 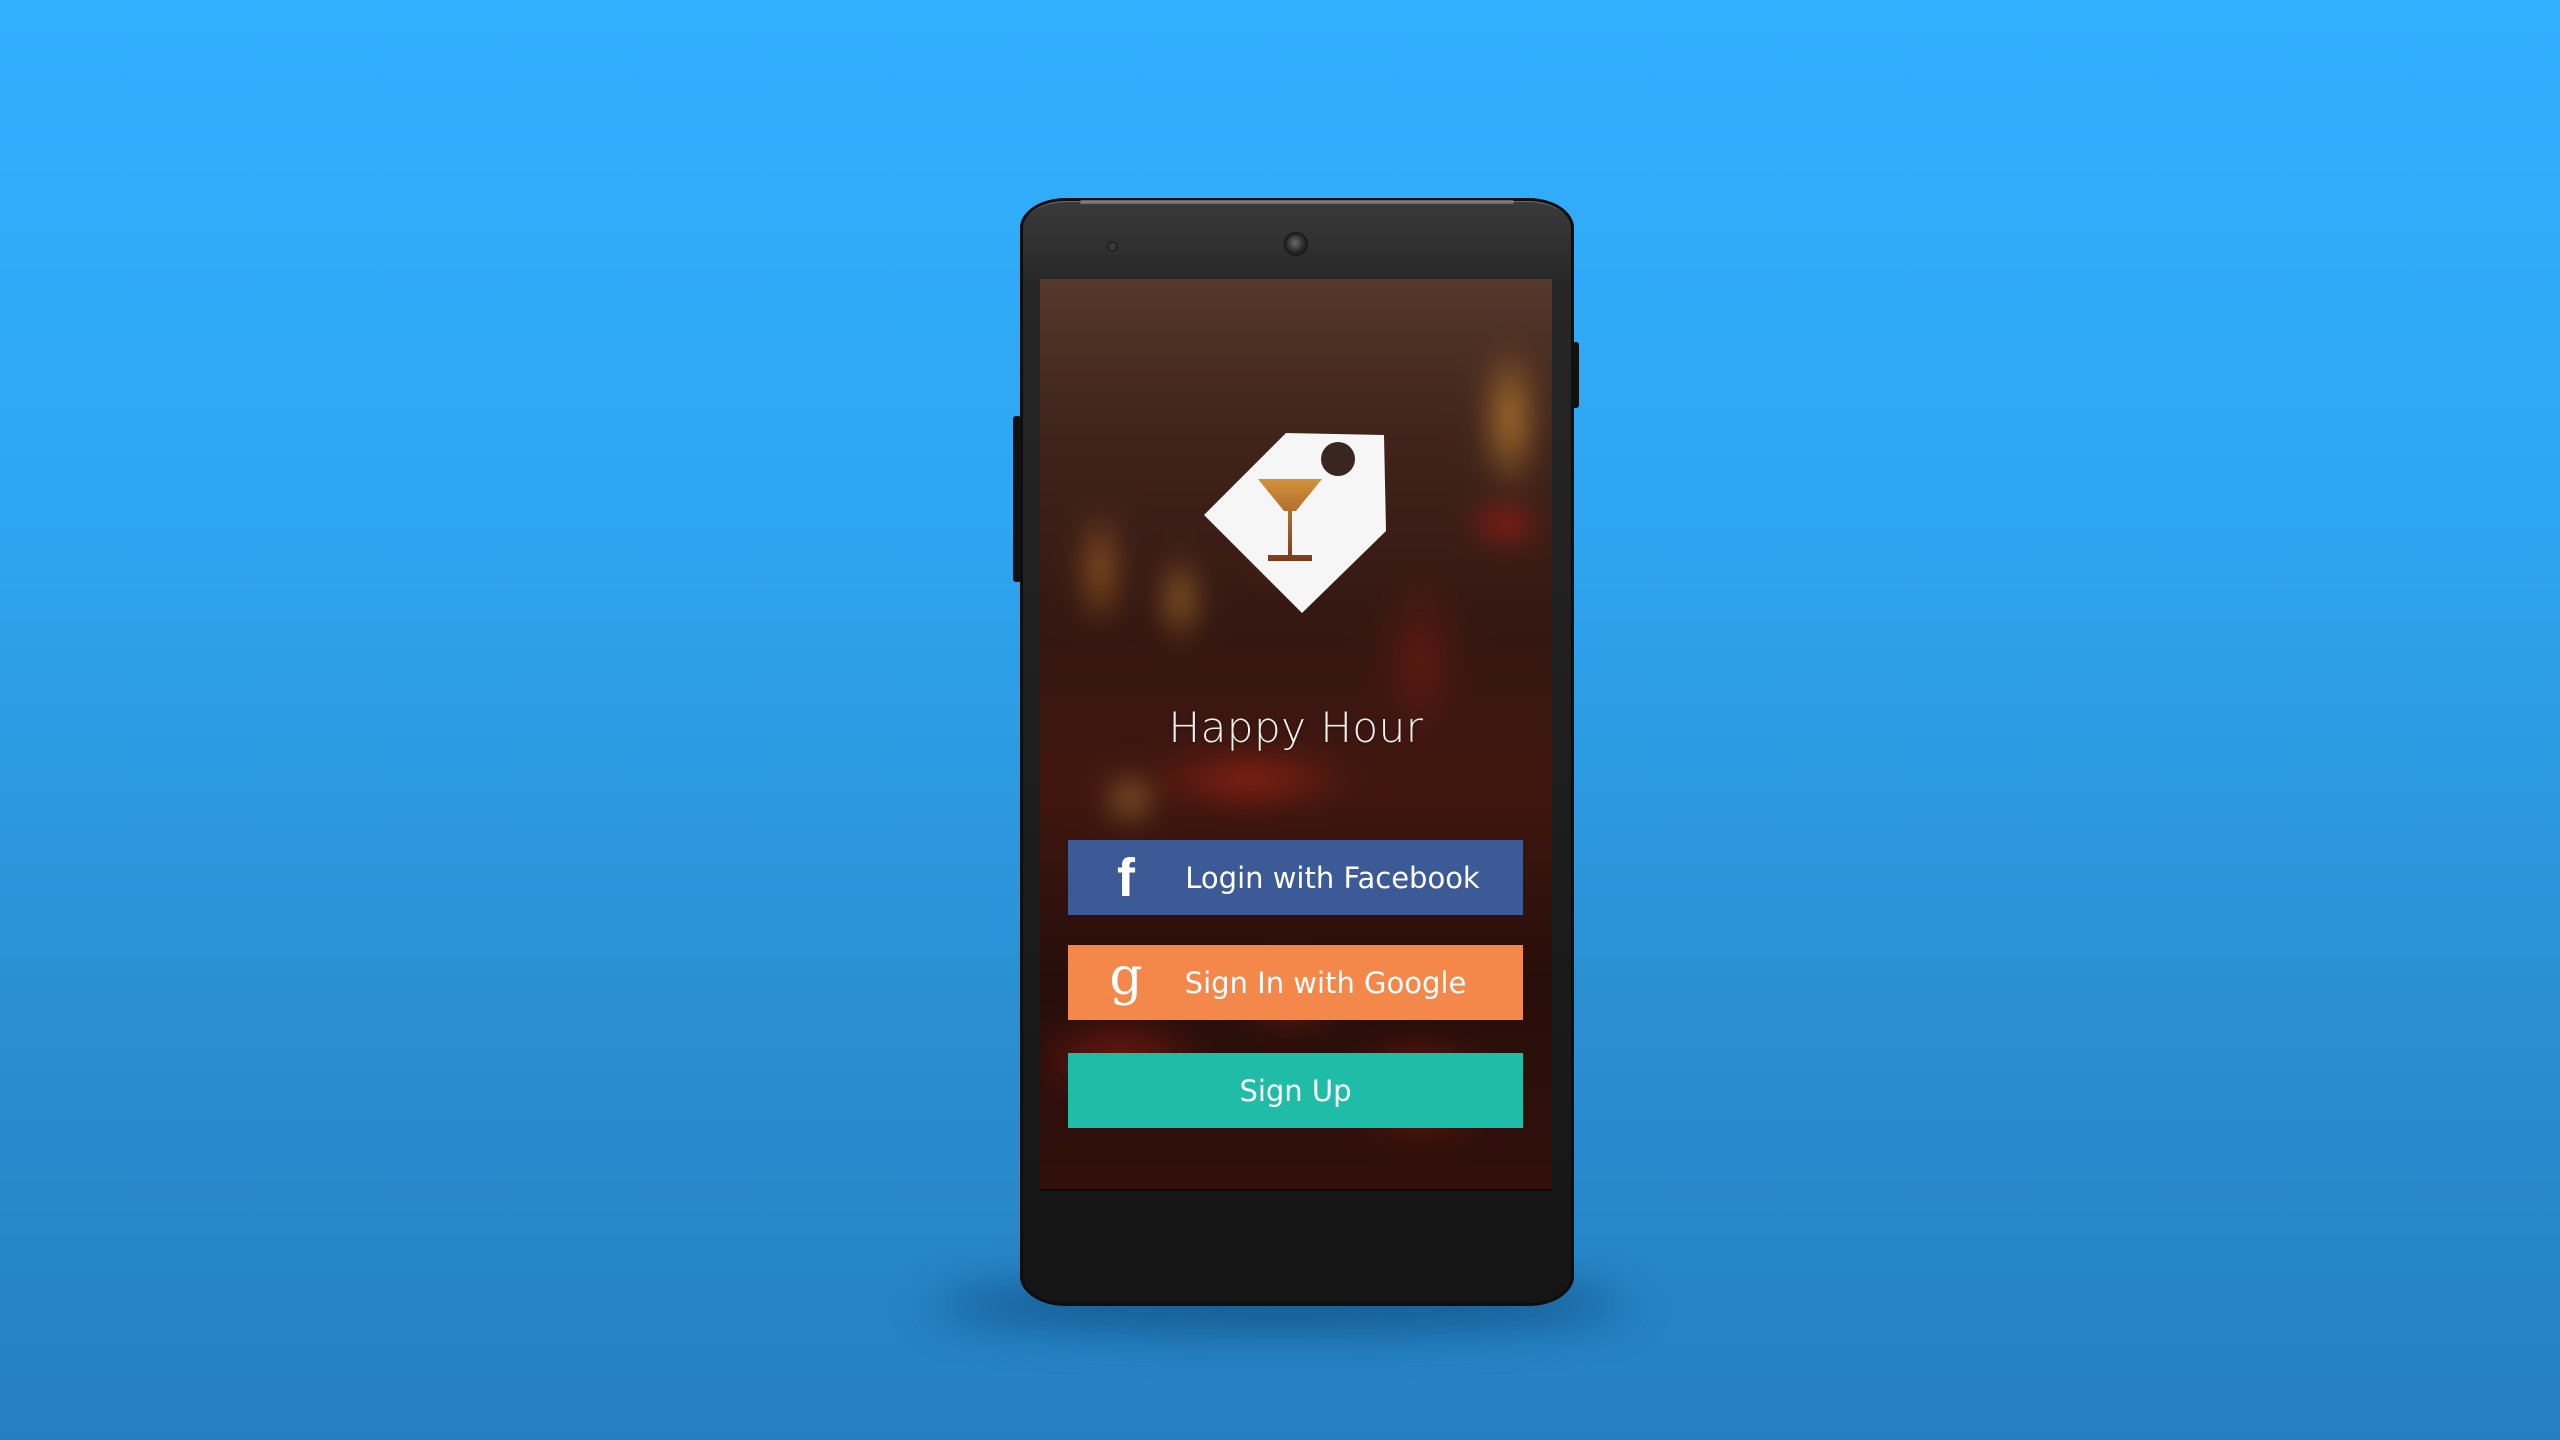 I want to click on screen-bottom-edge, so click(x=1296, y=1190).